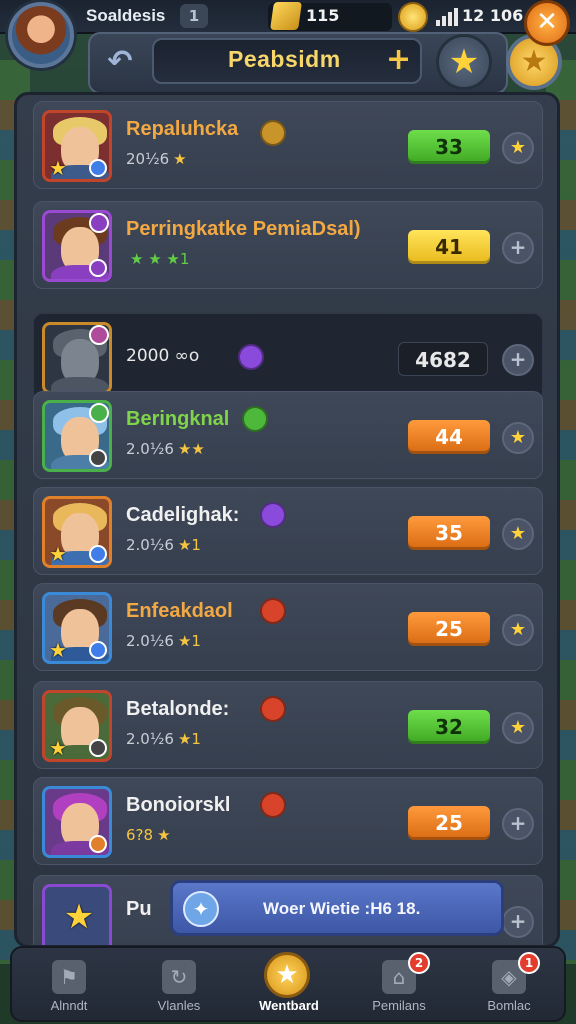 The image size is (576, 1024). I want to click on hero-name: Perringkatke PemiaDsal), so click(243, 229).